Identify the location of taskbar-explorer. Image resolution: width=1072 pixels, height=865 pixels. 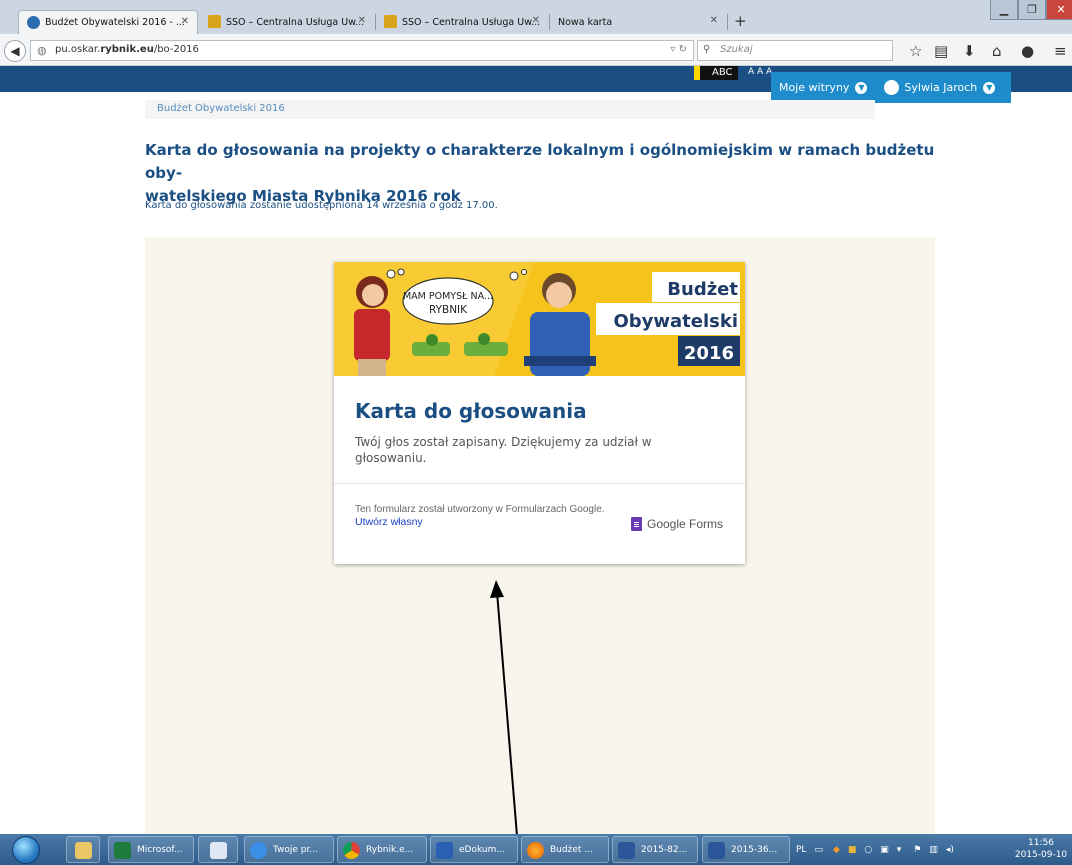
(83, 849).